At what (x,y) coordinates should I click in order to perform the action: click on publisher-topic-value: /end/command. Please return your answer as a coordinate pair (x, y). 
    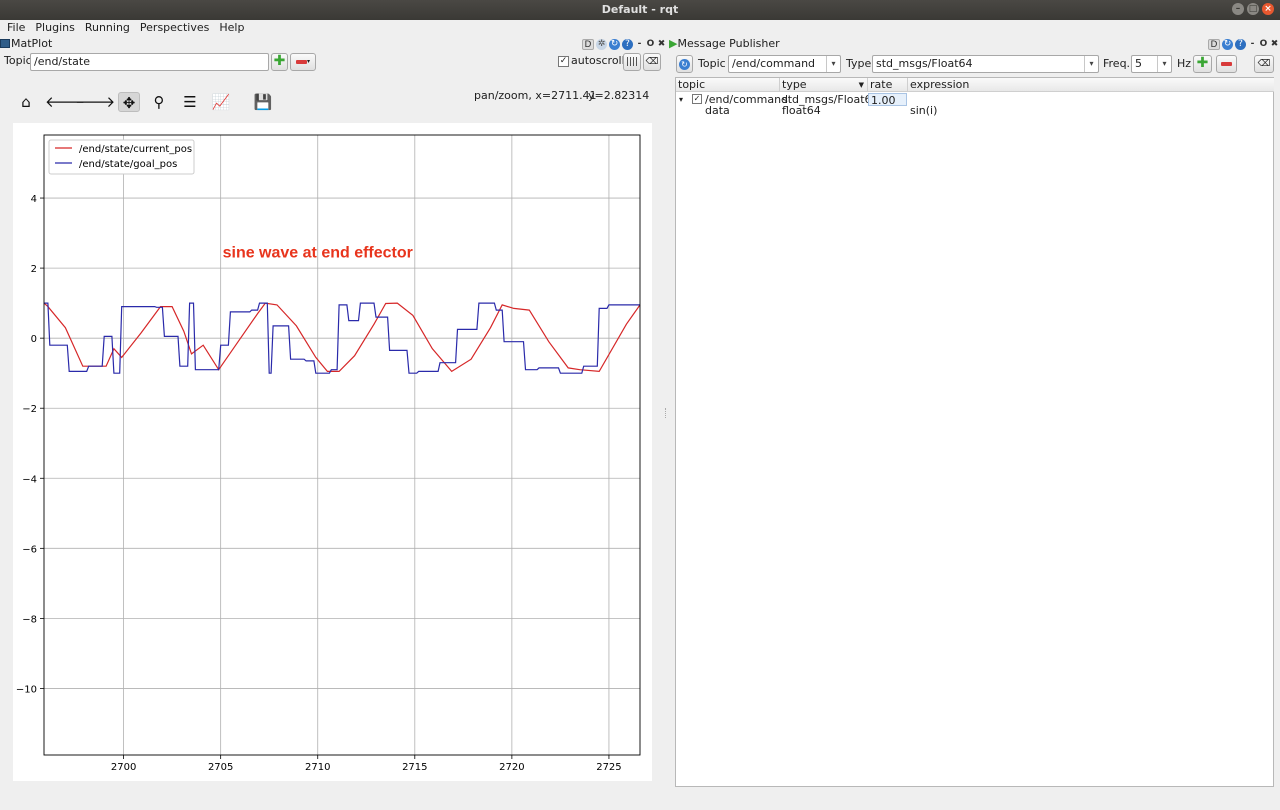
    Looking at the image, I should click on (774, 63).